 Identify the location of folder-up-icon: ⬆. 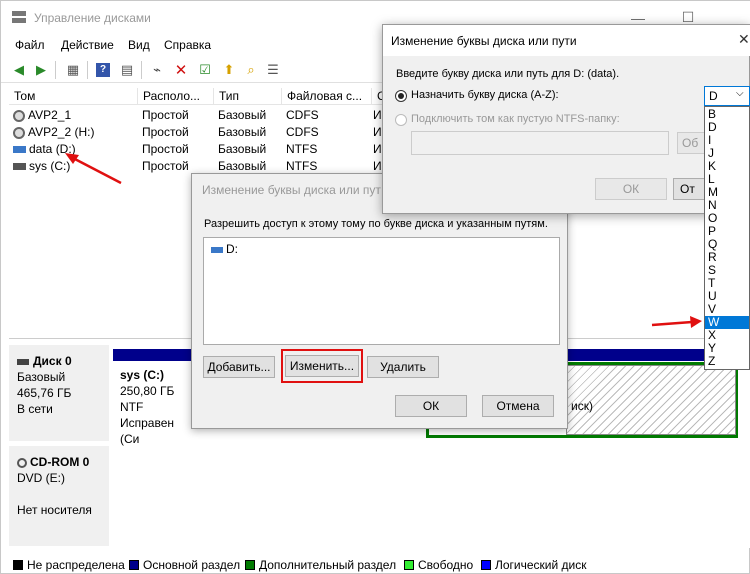
(229, 70).